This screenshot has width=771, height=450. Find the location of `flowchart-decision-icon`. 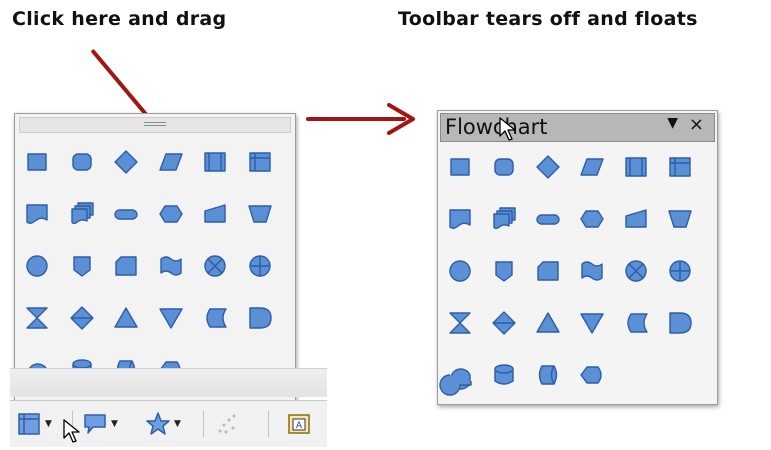

flowchart-decision-icon is located at coordinates (548, 167).